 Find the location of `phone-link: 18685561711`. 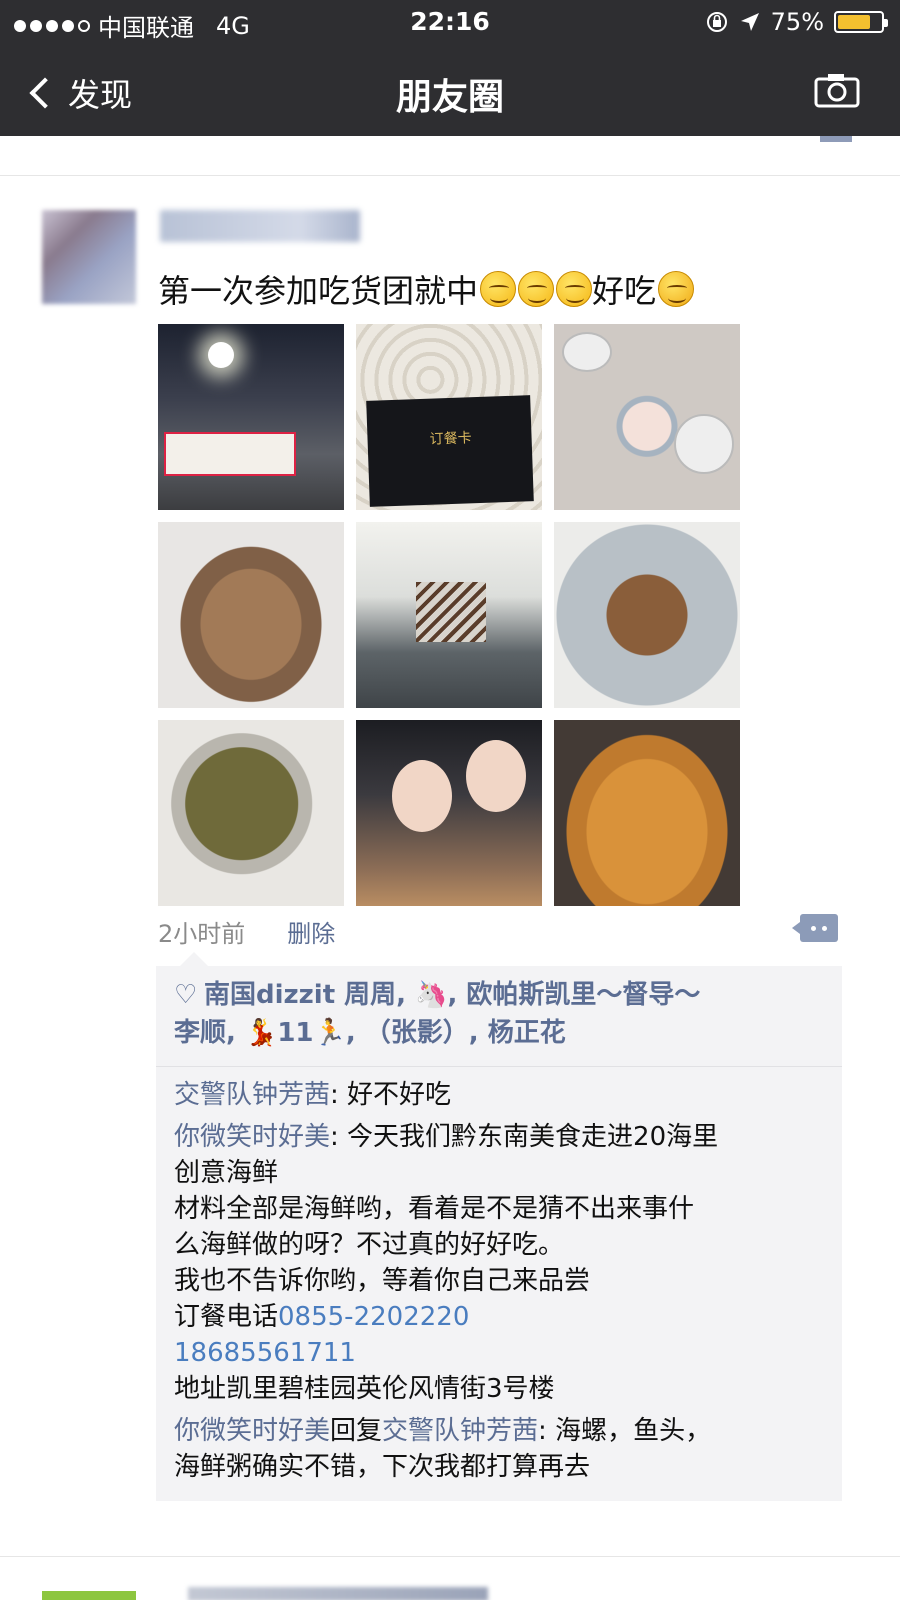

phone-link: 18685561711 is located at coordinates (265, 1353).